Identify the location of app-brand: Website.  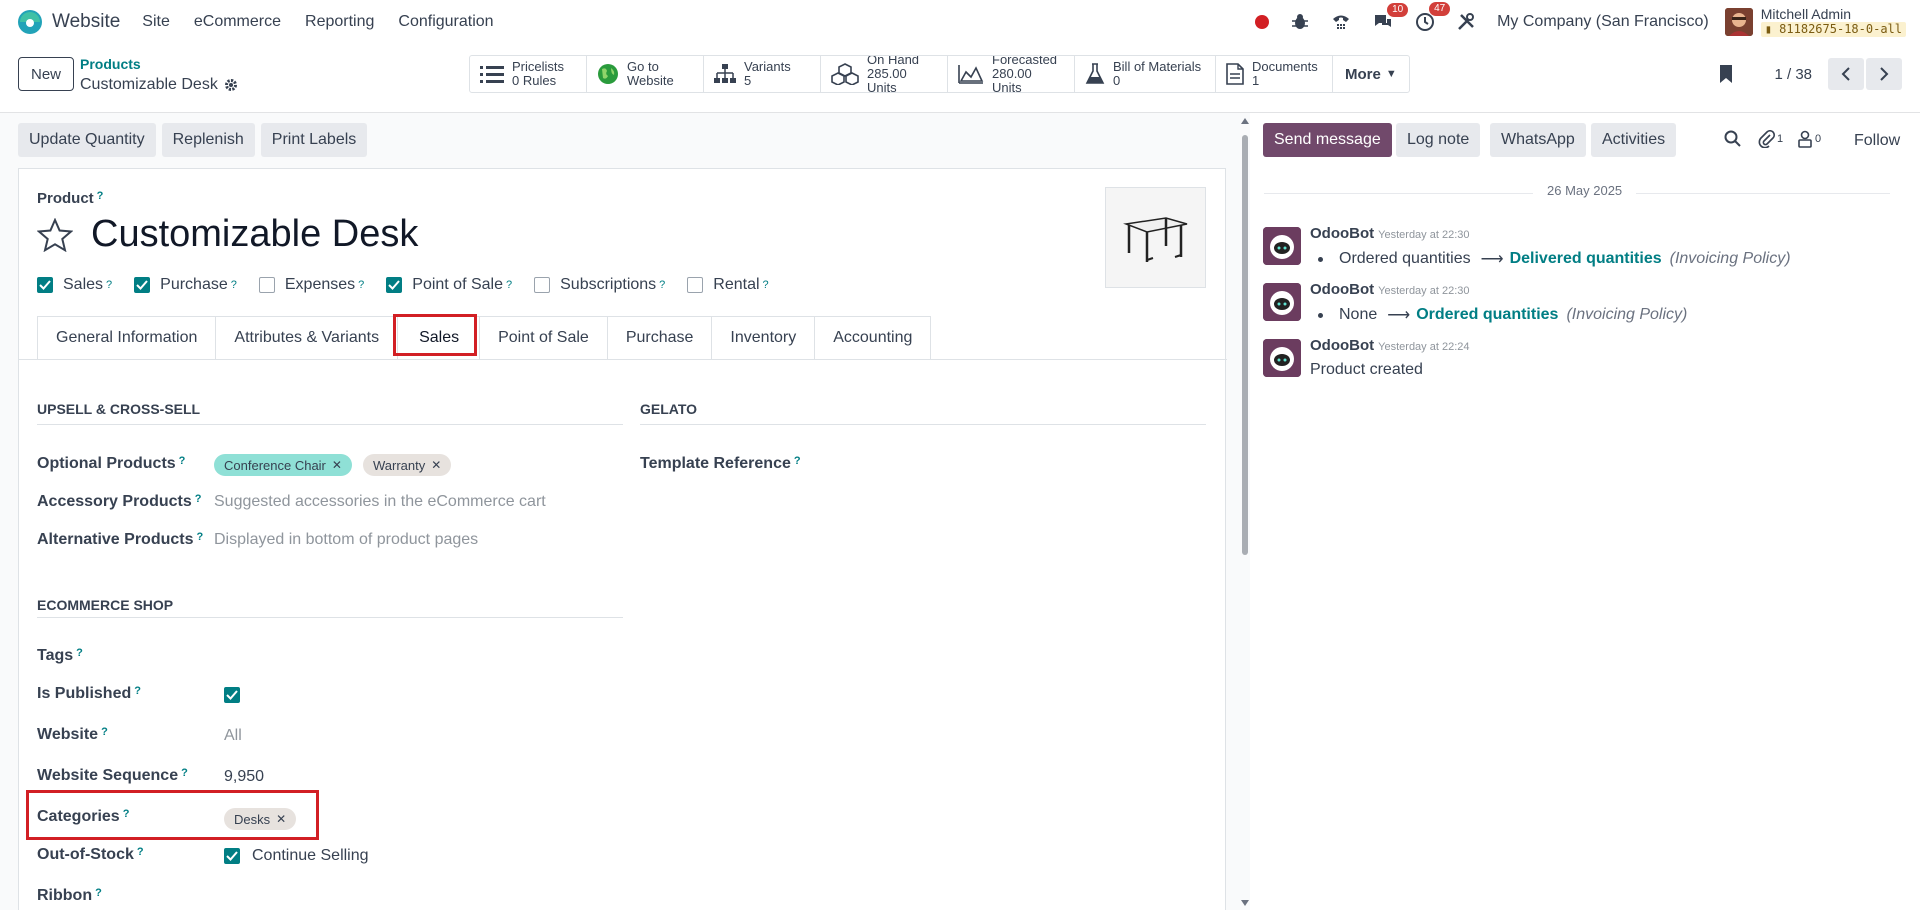
(79, 22).